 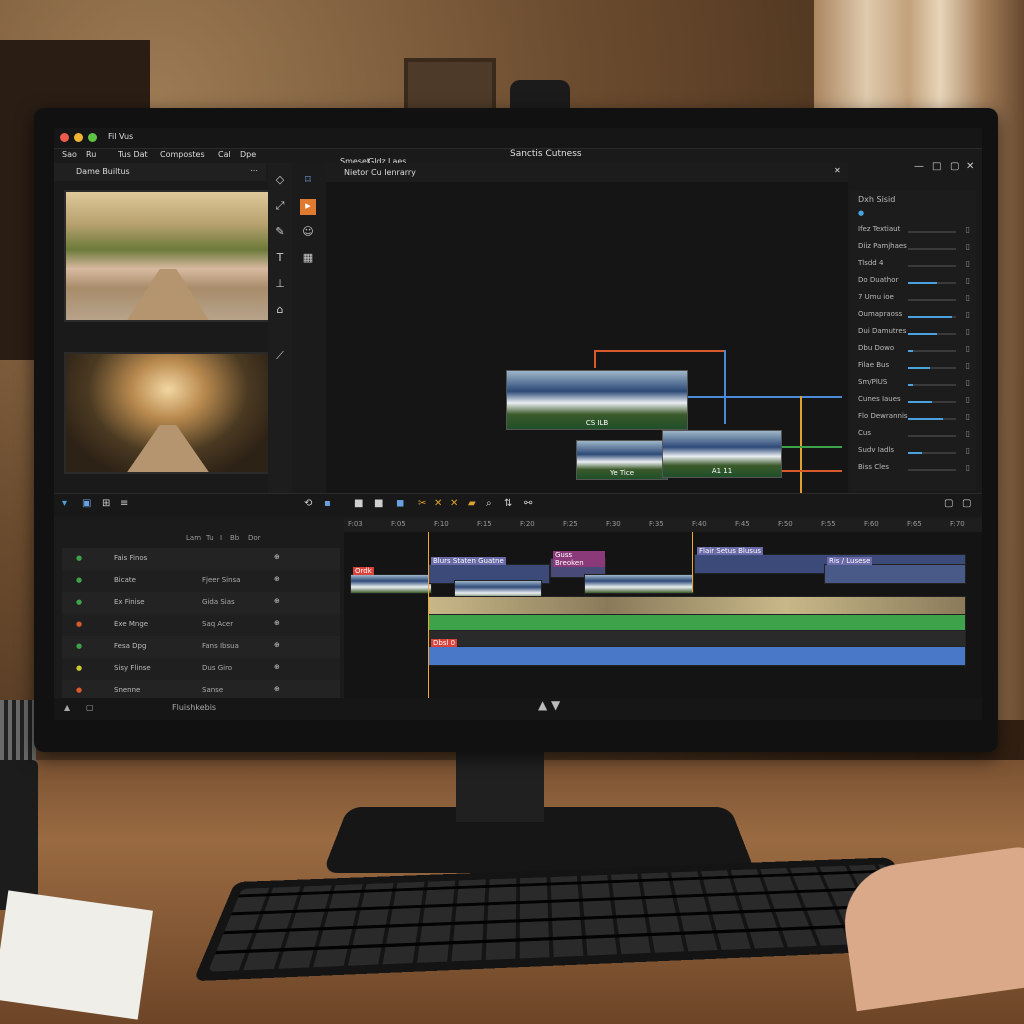 I want to click on timeline-clip, so click(x=697, y=606).